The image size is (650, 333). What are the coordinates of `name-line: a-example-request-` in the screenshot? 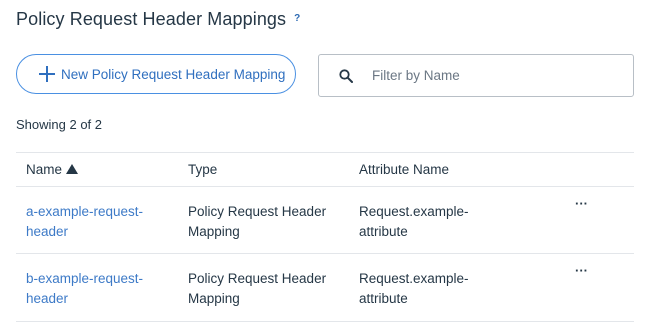 It's located at (85, 211).